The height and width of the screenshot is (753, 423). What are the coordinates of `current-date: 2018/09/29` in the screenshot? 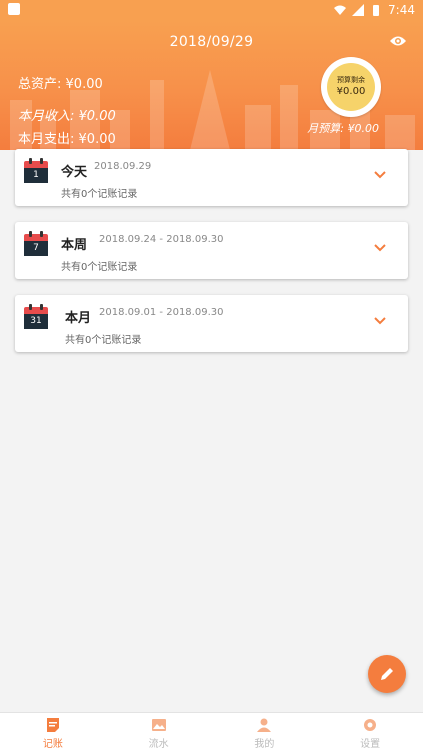 It's located at (211, 42).